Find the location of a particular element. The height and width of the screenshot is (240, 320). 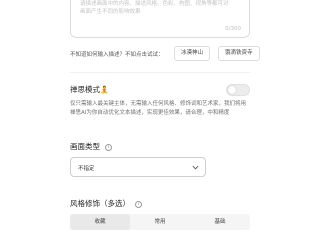

example-hint-row: 不知道如何输入描述？不如点击试试： 冰漠神山 饿滴铁资寺 is located at coordinates (165, 54).